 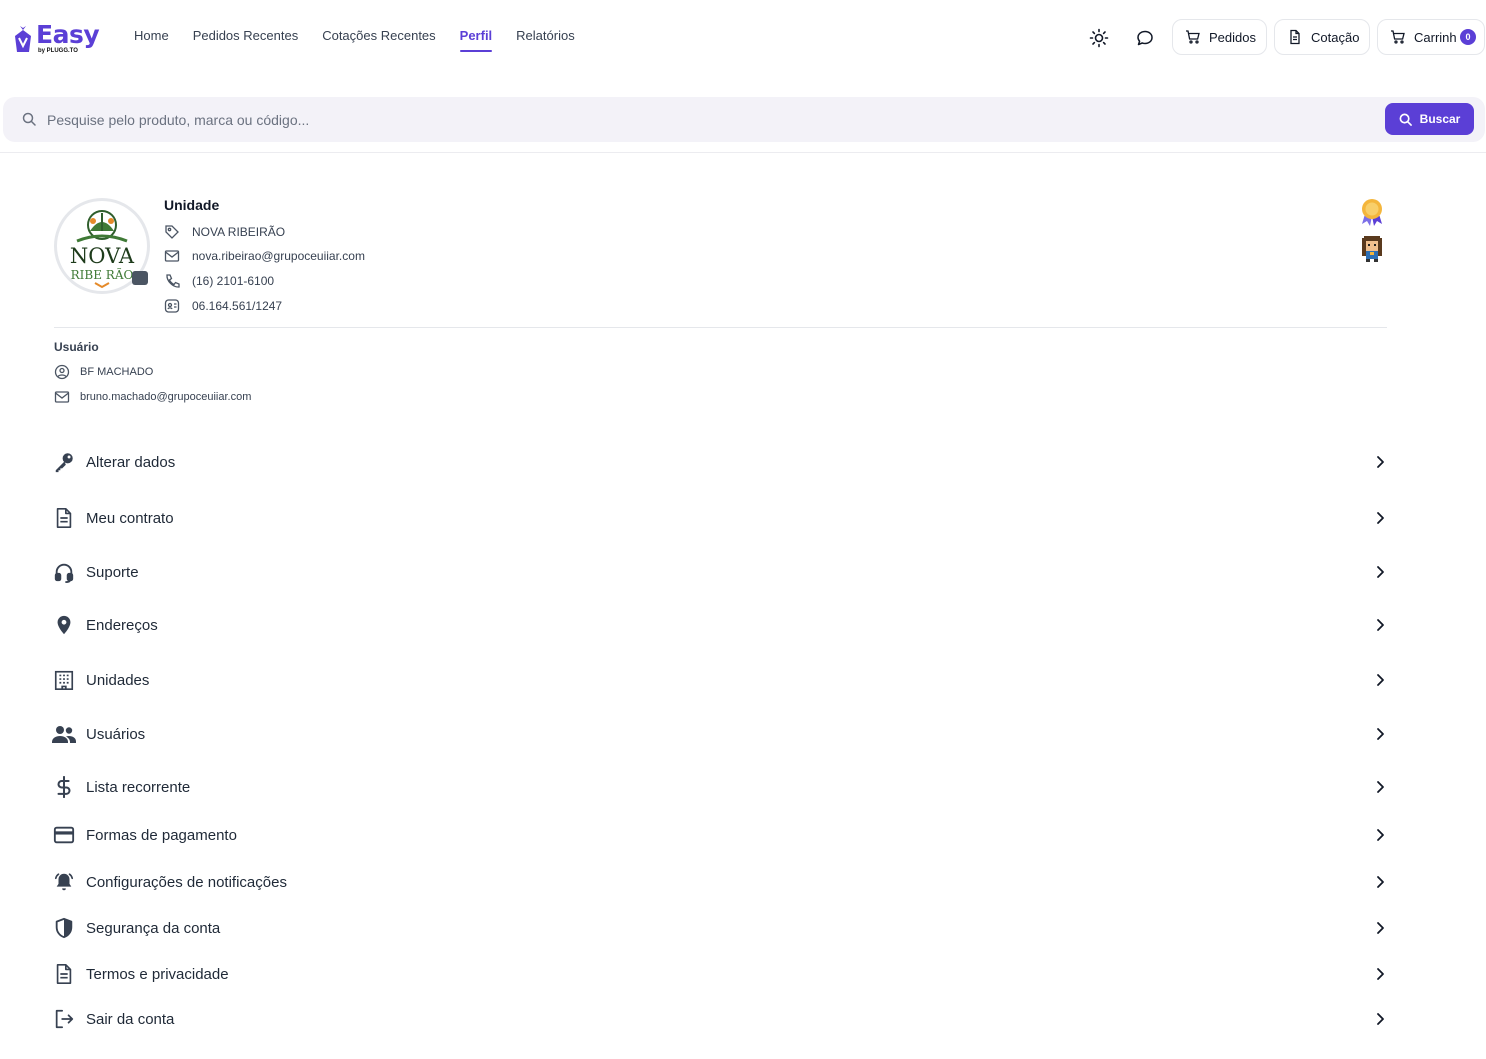 What do you see at coordinates (122, 625) in the screenshot?
I see `menu-label: Endereços` at bounding box center [122, 625].